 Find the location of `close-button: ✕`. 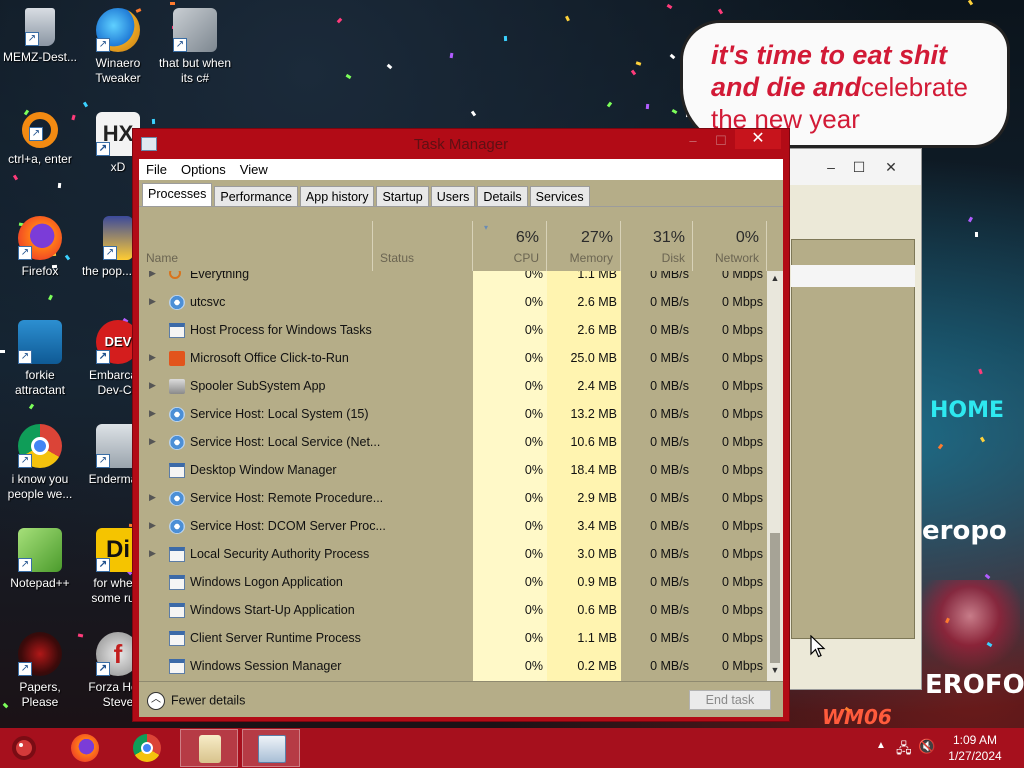

close-button: ✕ is located at coordinates (758, 139).